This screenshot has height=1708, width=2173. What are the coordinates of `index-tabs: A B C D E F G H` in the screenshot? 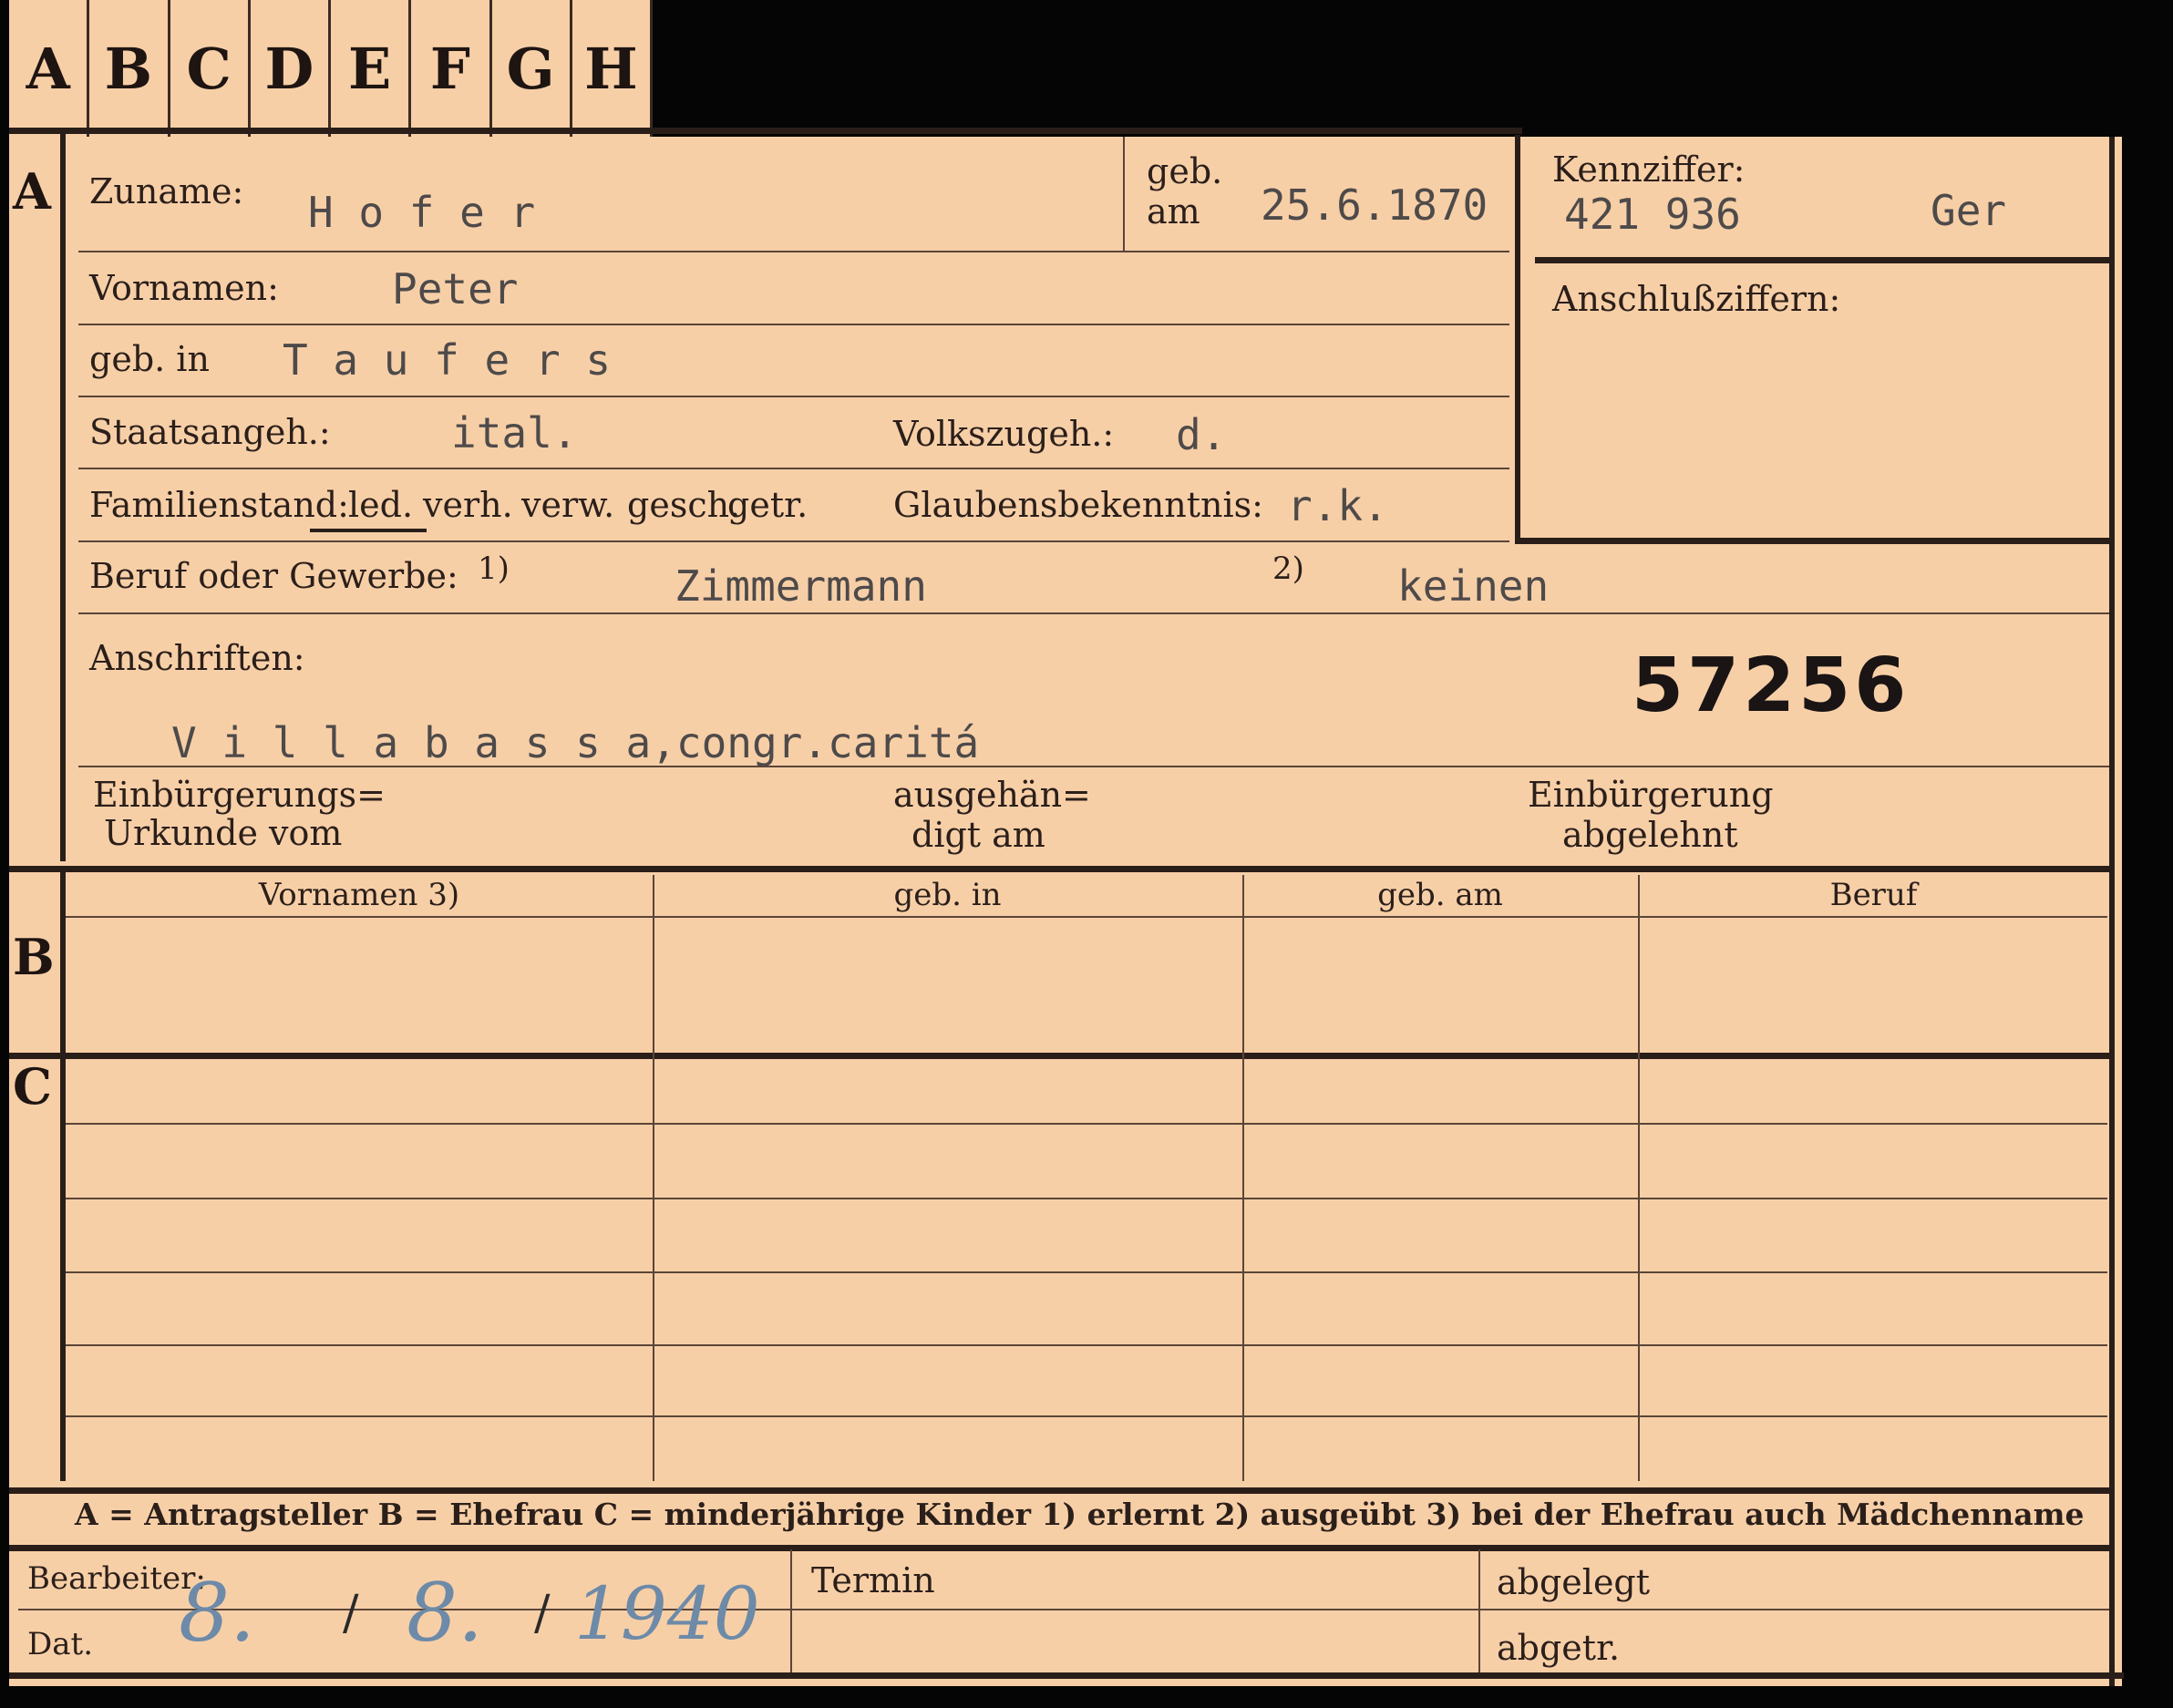 It's located at (331, 68).